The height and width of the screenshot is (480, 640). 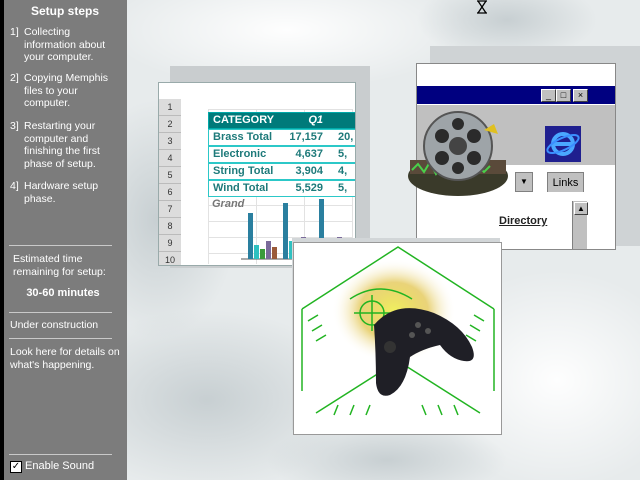 What do you see at coordinates (281, 154) in the screenshot?
I see `table-row: Electronic 4,637 5,` at bounding box center [281, 154].